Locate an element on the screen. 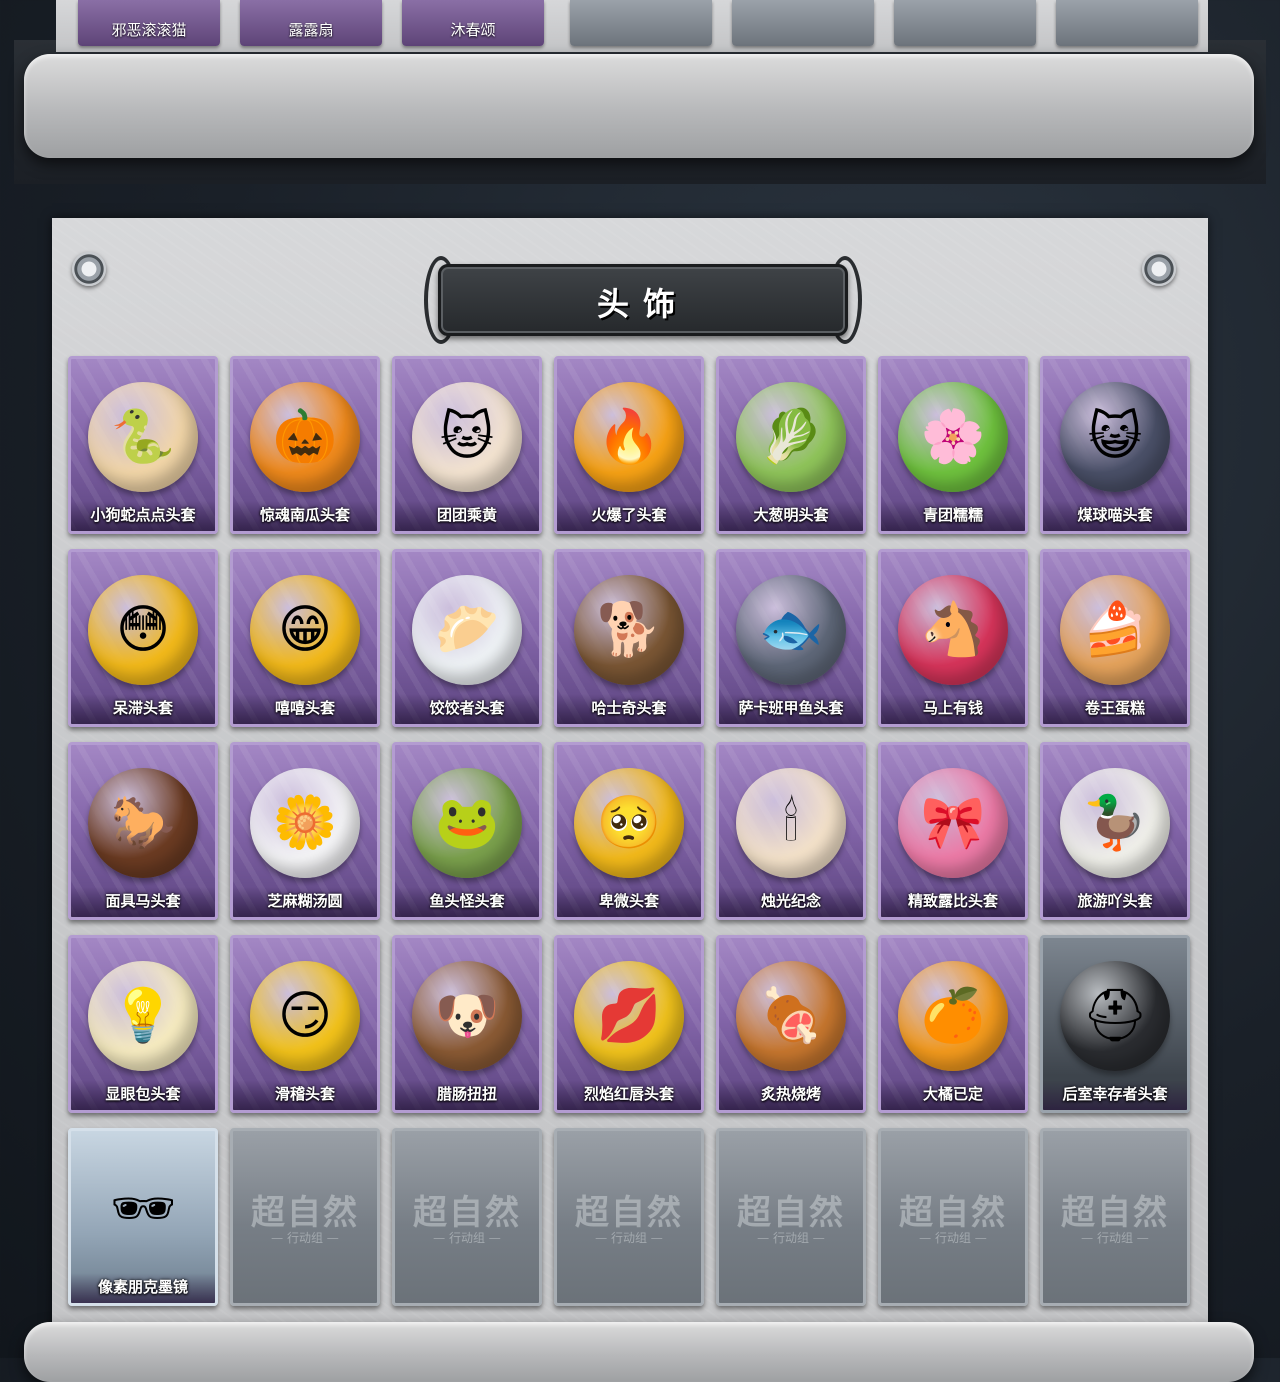 The height and width of the screenshot is (1382, 1280). roll-cake-head-icon: 🍰 is located at coordinates (1115, 630).